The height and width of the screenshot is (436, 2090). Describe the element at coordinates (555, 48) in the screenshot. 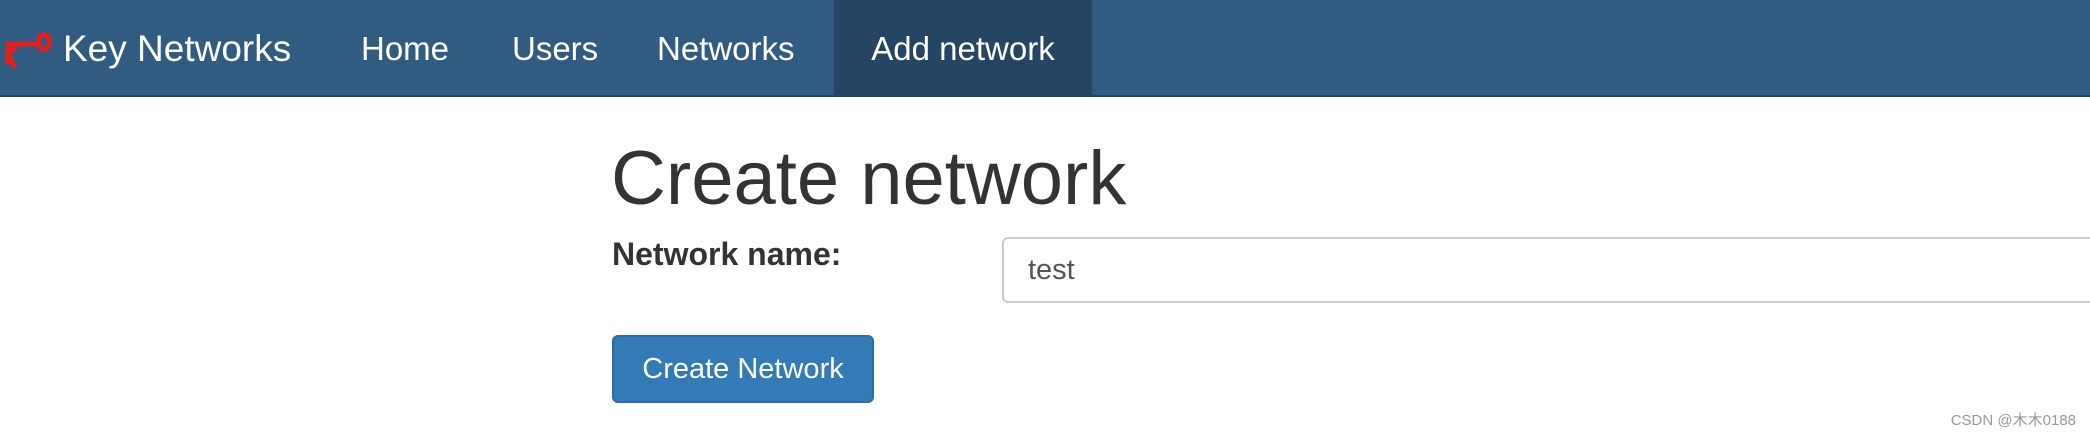

I see `nav-users: Users` at that location.